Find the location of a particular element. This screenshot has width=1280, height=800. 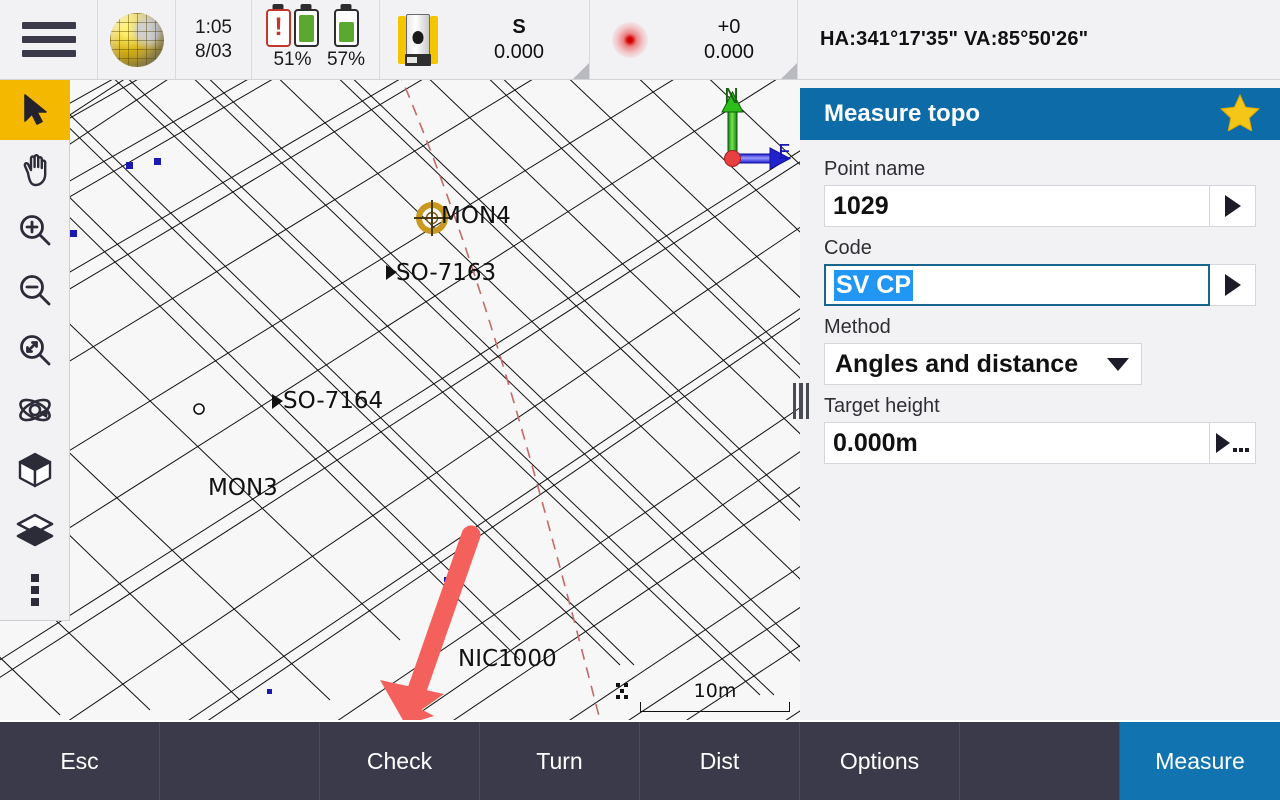

more-vertical-icon is located at coordinates (34, 590).